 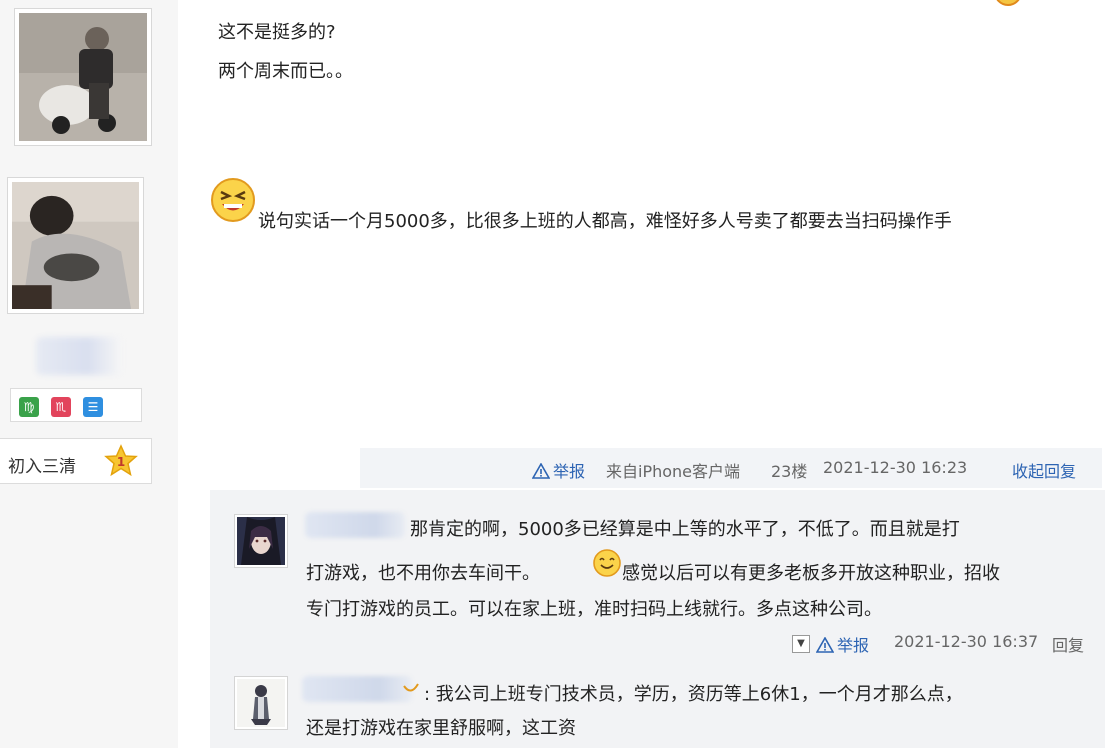 What do you see at coordinates (789, 471) in the screenshot?
I see `floor-number: 23楼` at bounding box center [789, 471].